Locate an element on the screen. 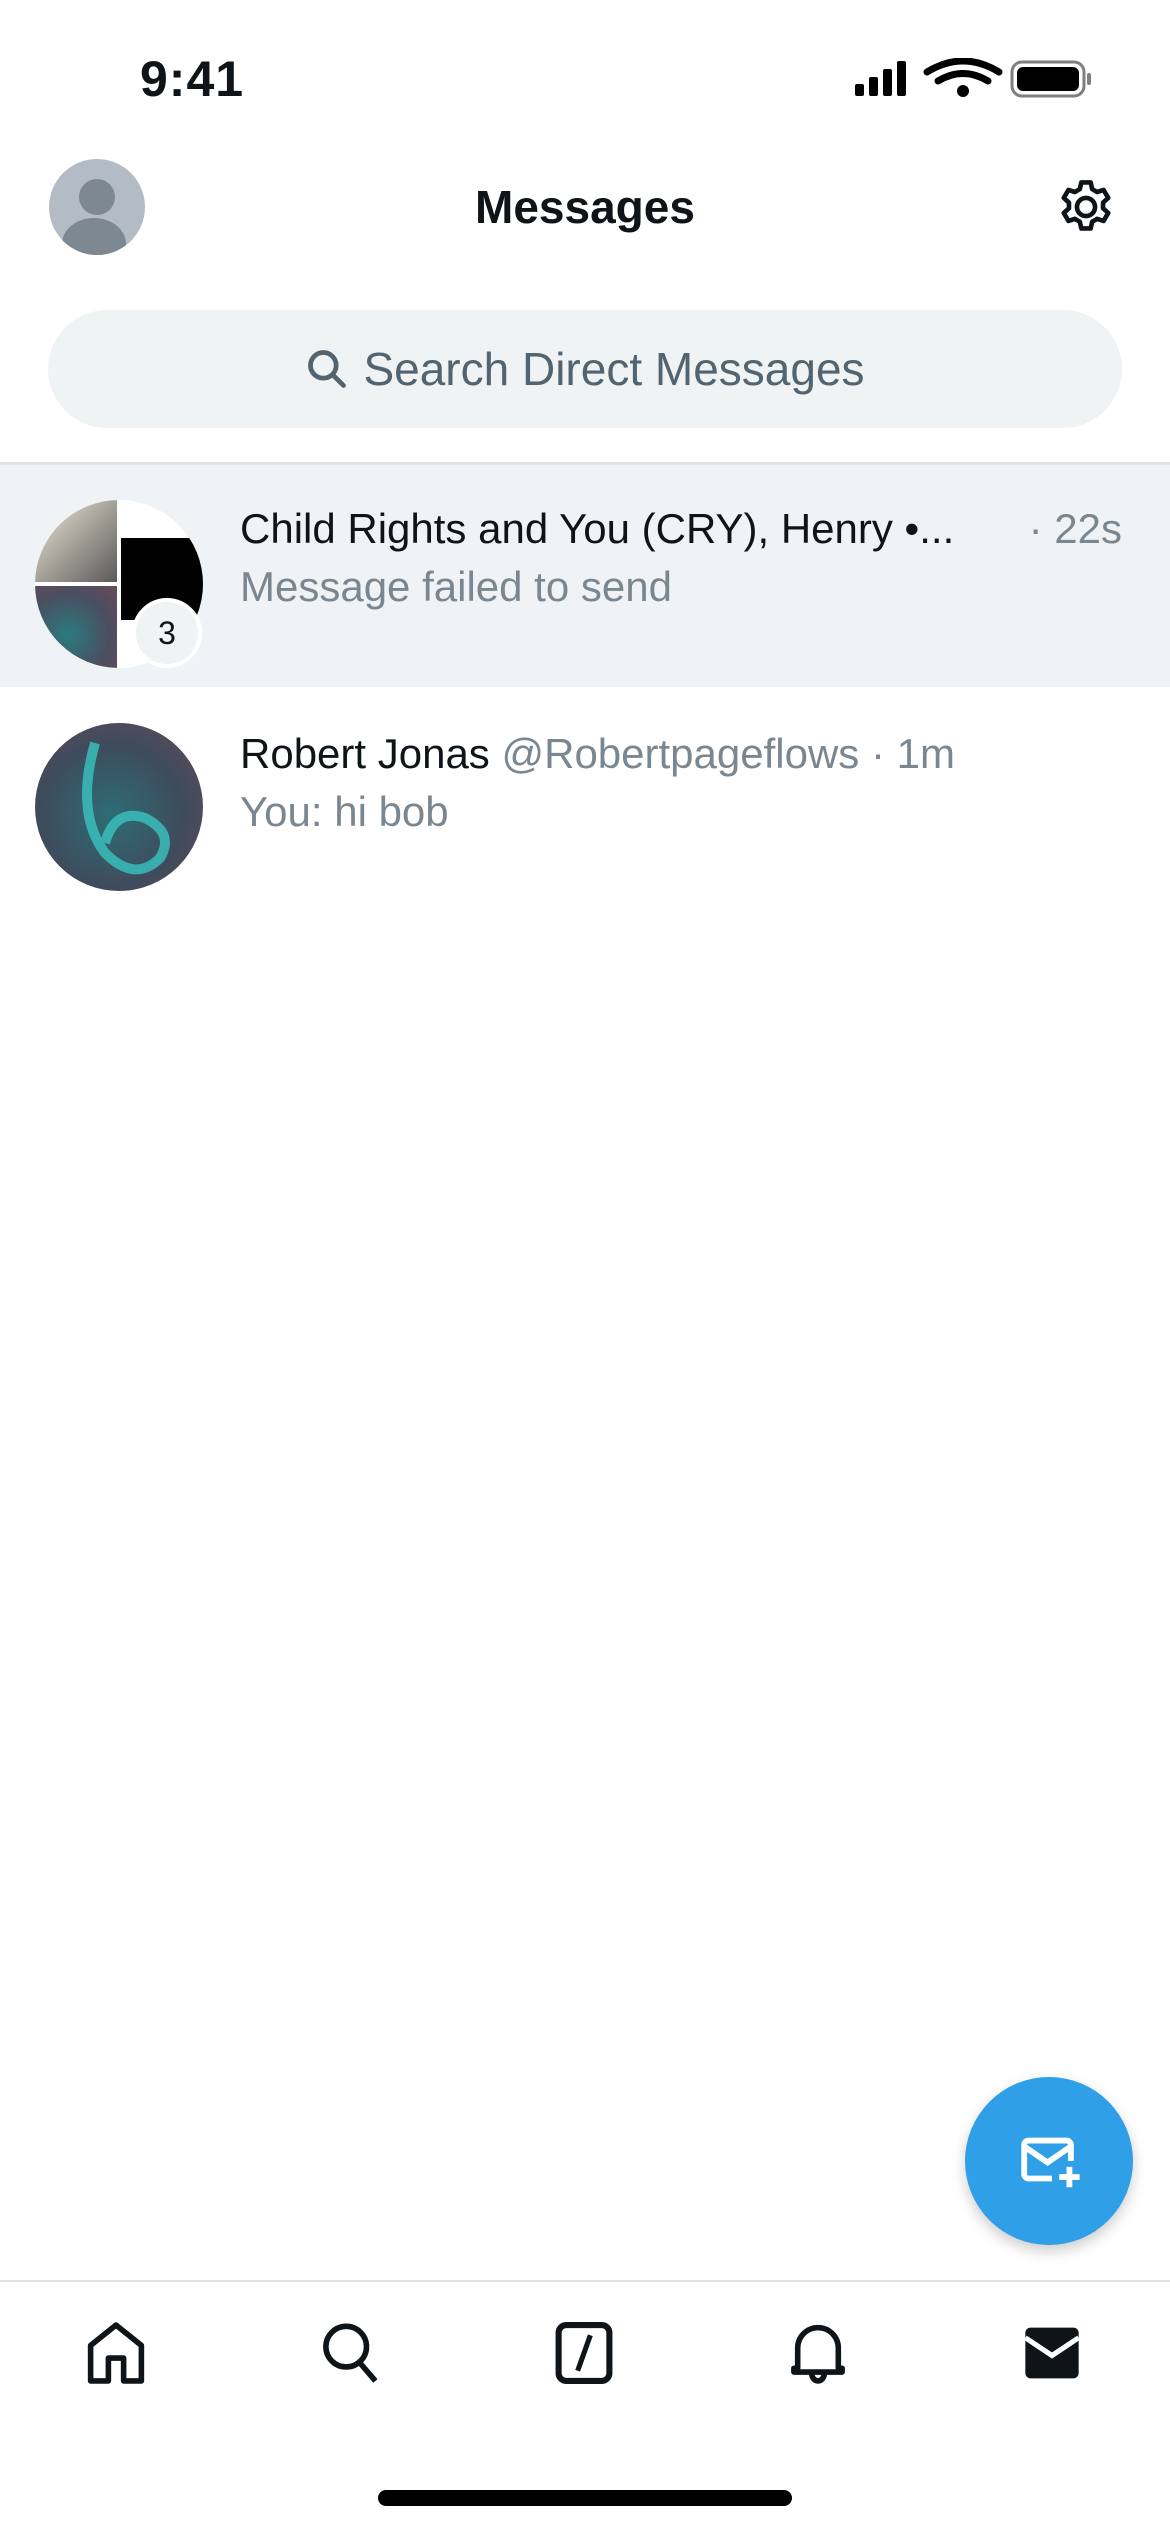 This screenshot has width=1170, height=2532. envelope-icon is located at coordinates (1052, 2353).